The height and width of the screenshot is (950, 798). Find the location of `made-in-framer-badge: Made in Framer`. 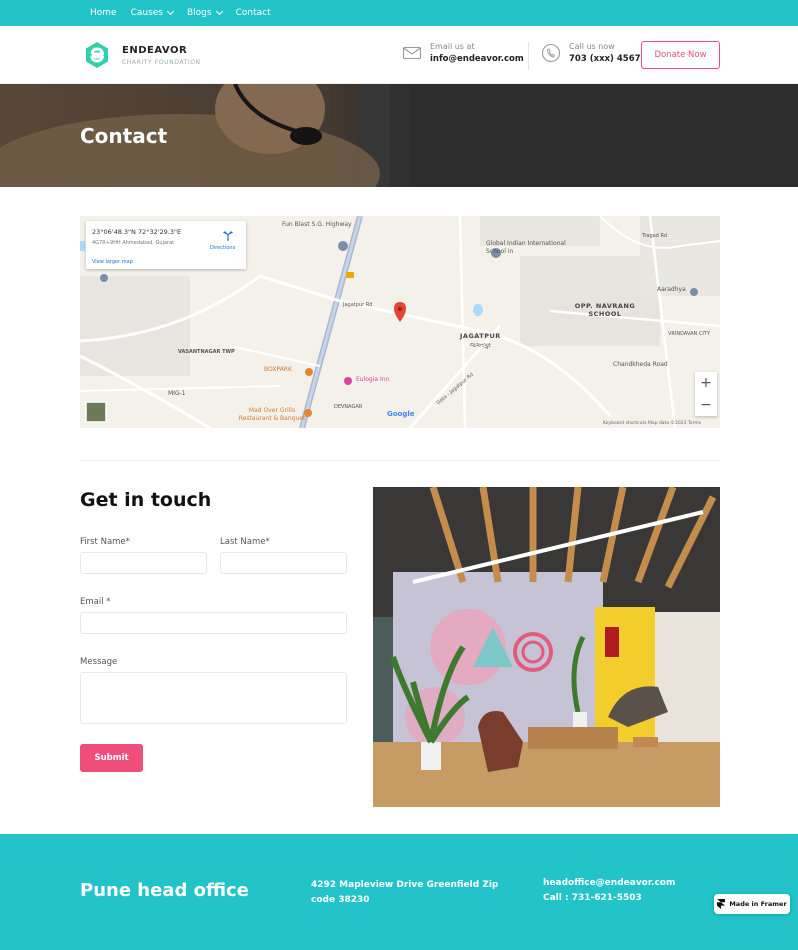

made-in-framer-badge: Made in Framer is located at coordinates (752, 904).